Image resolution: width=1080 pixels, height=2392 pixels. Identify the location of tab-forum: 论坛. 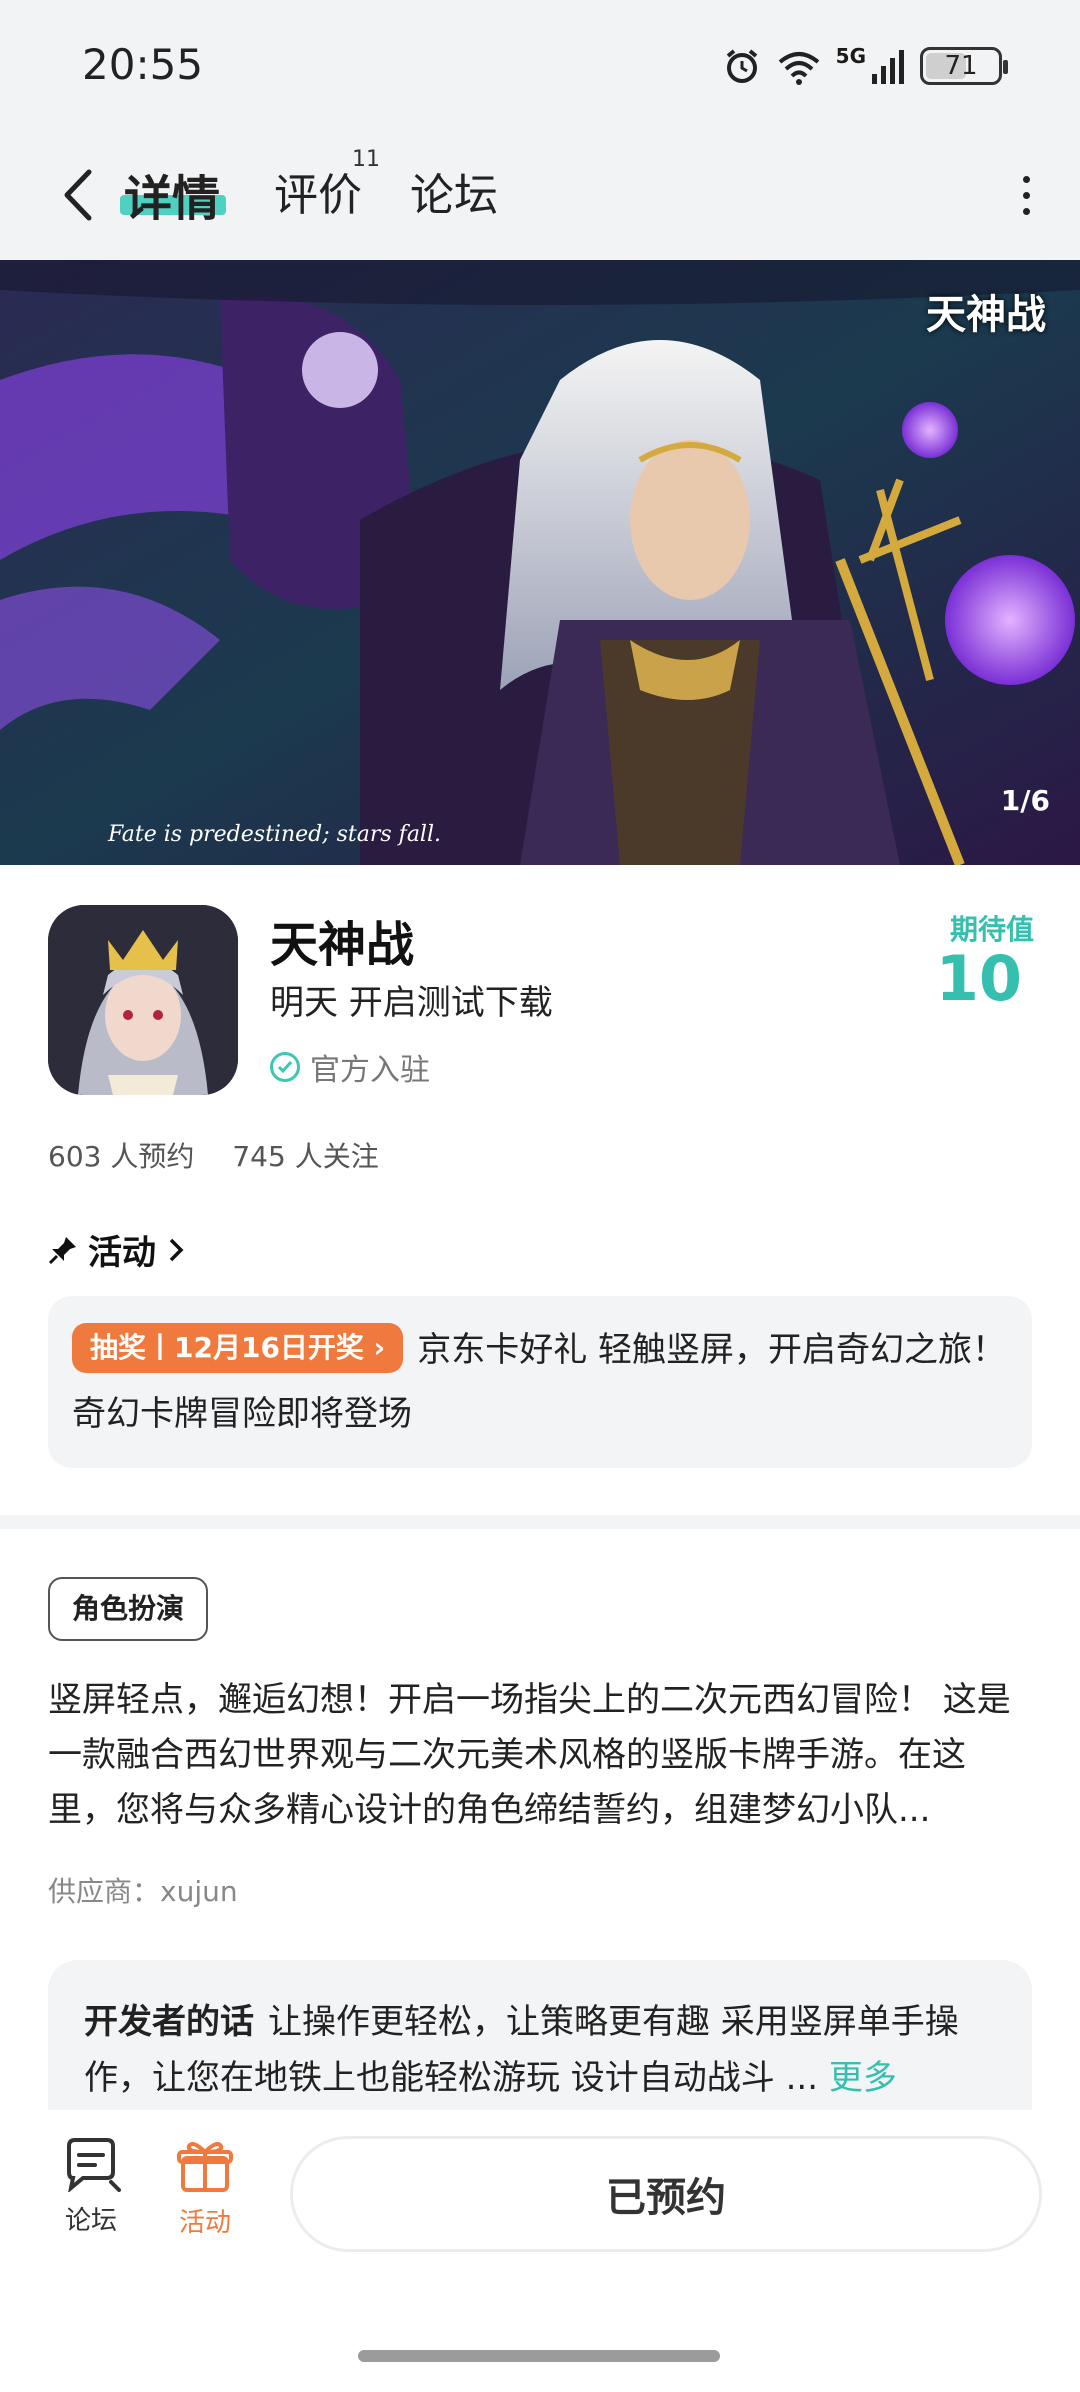
(454, 191).